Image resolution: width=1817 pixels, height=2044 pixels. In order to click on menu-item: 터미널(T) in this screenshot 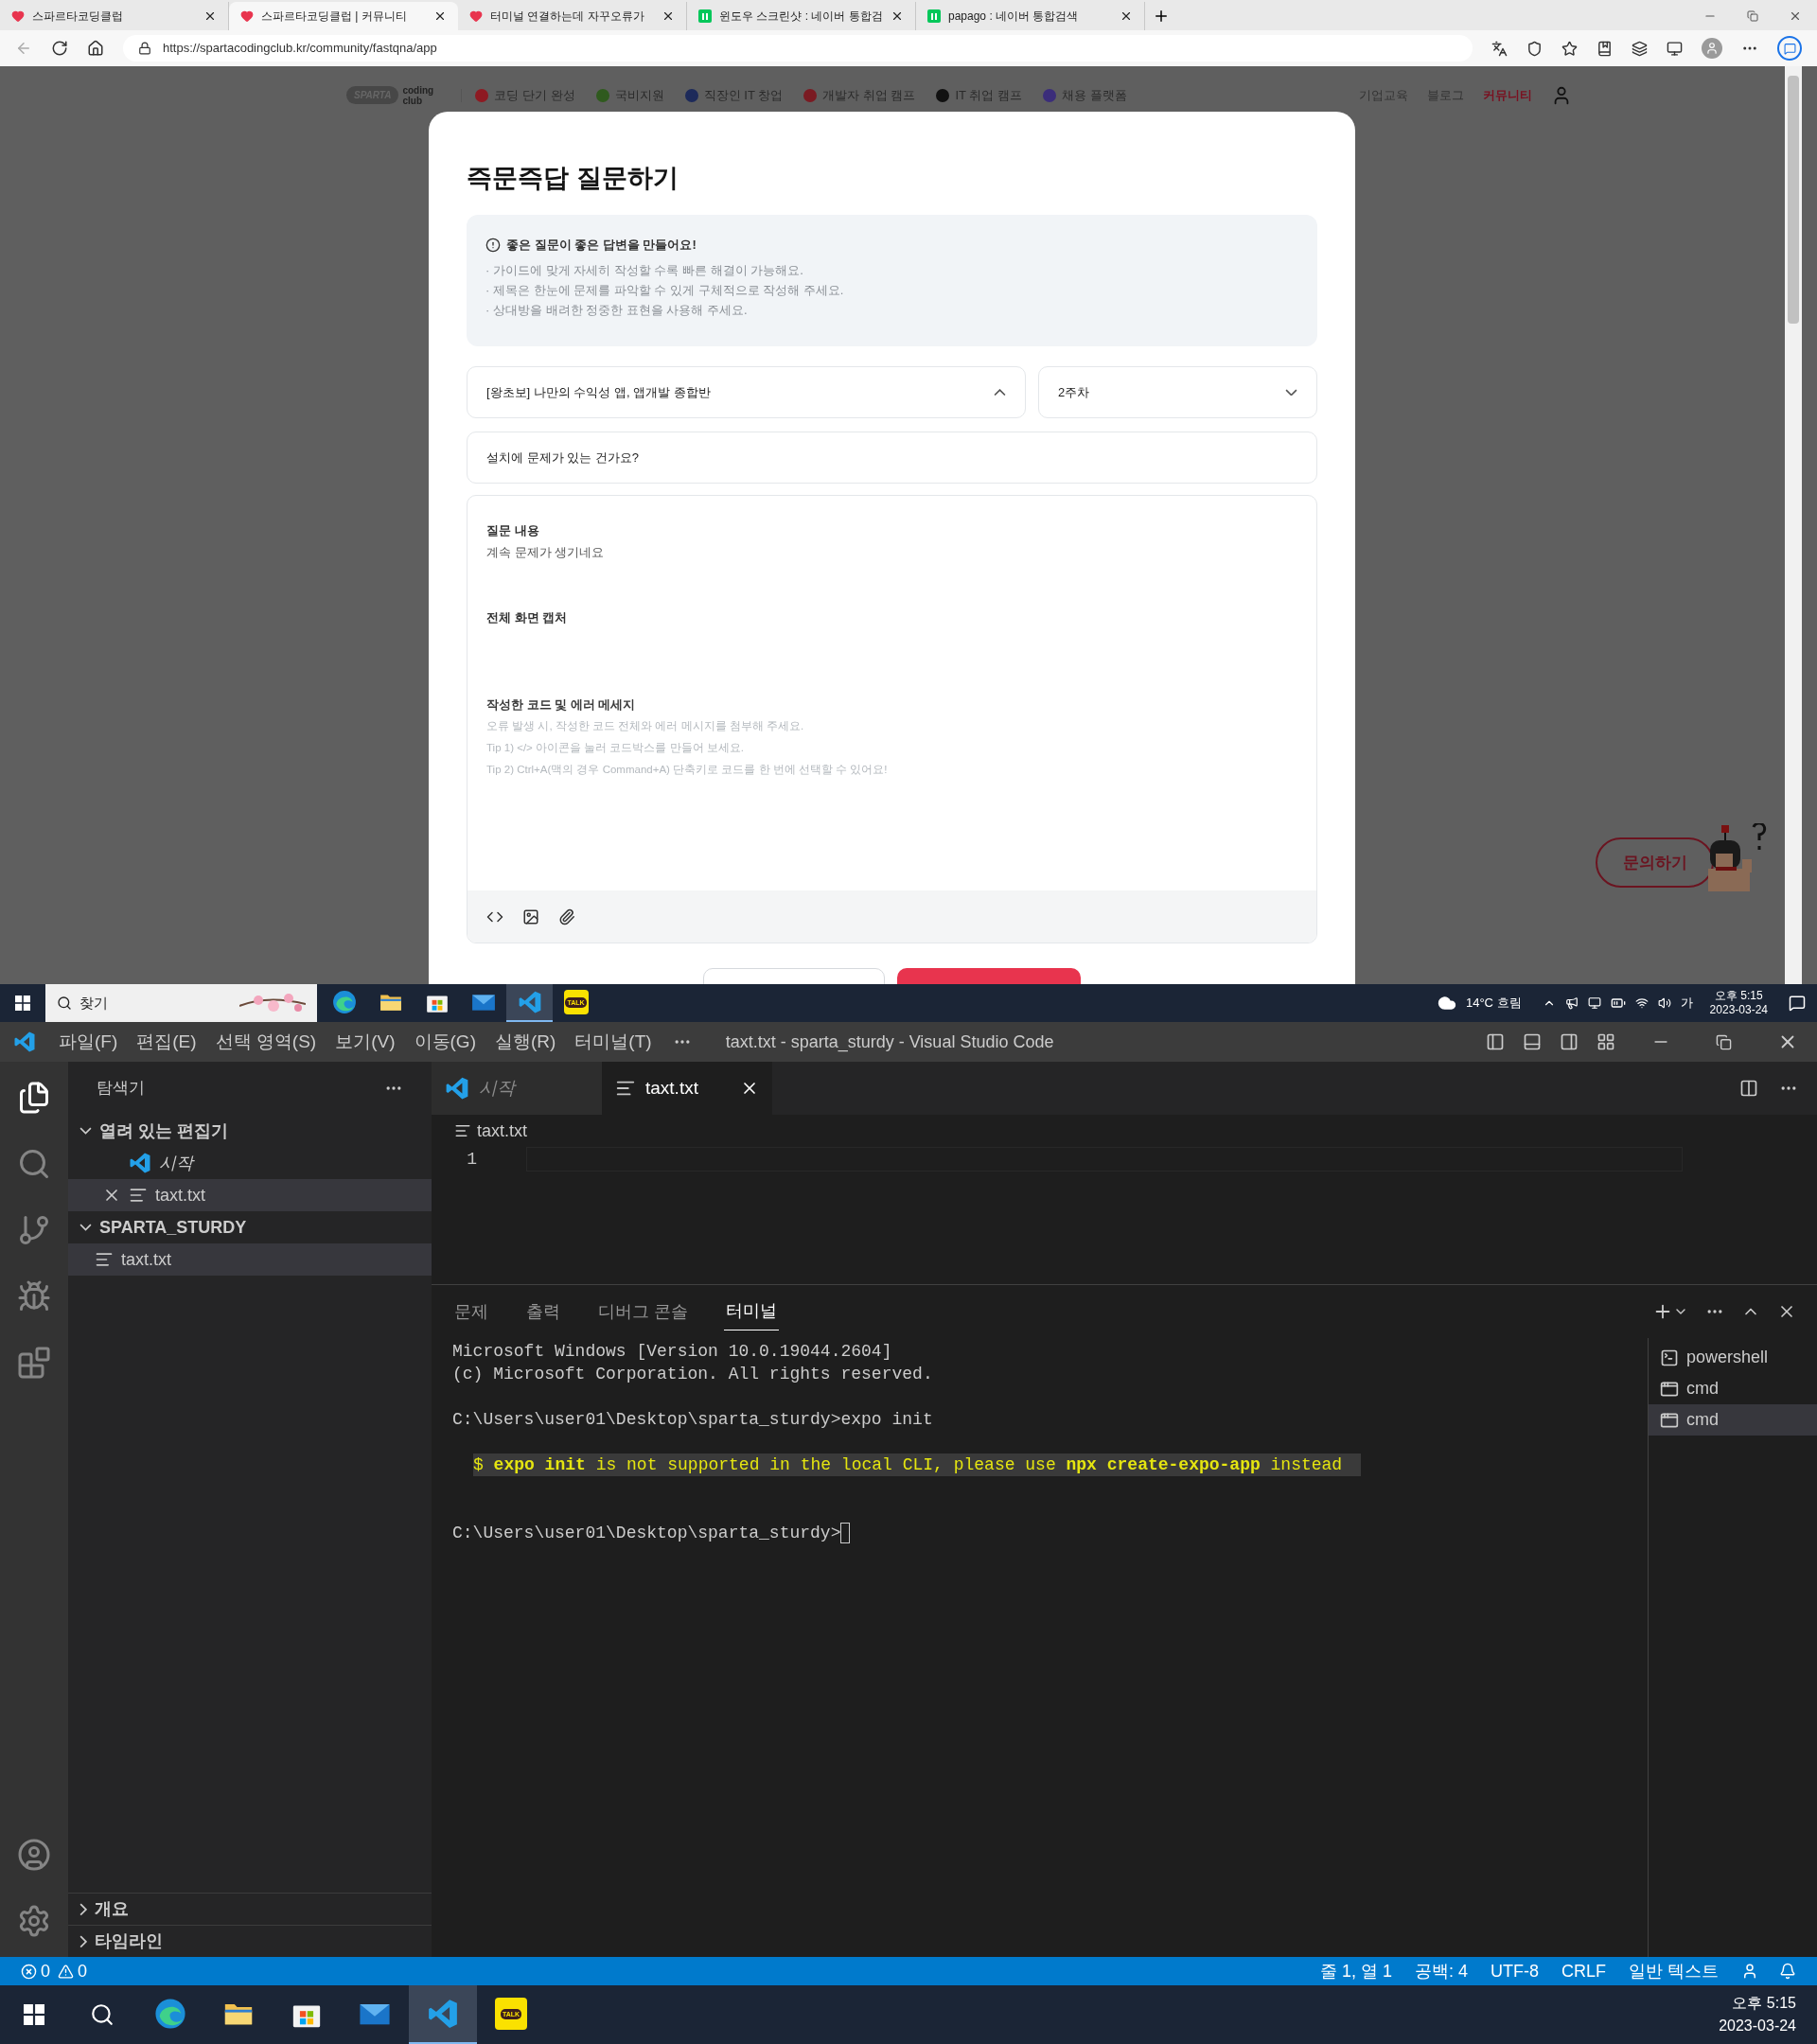, I will do `click(613, 1042)`.